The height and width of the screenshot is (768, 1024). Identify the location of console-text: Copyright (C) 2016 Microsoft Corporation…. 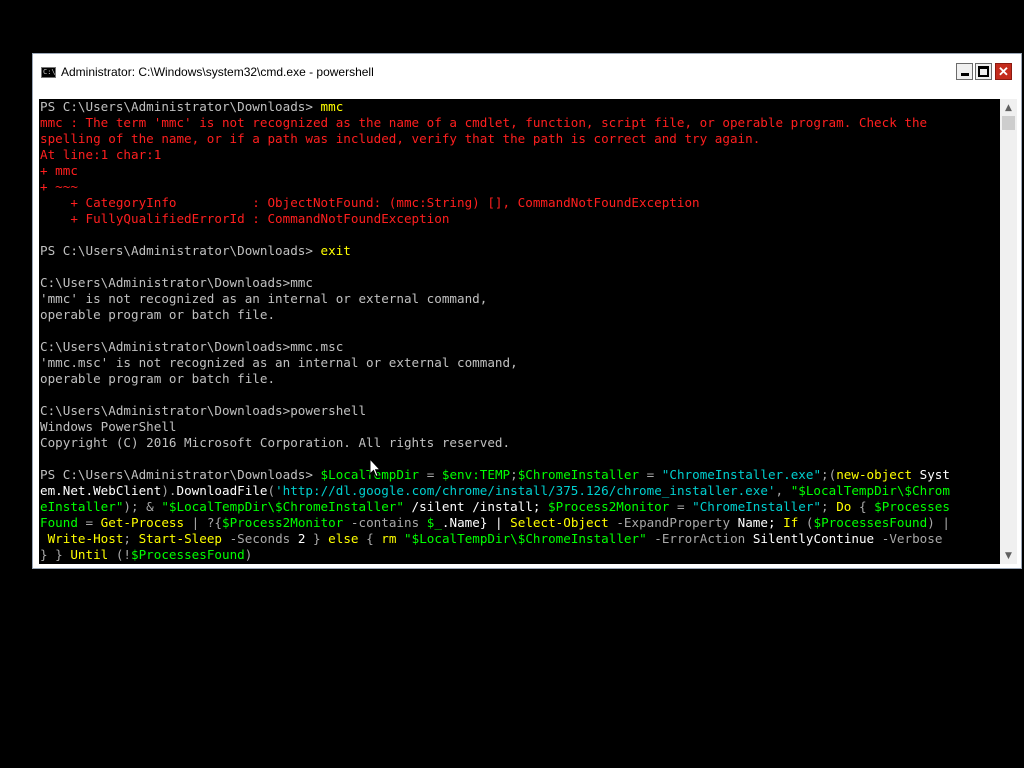
(275, 442).